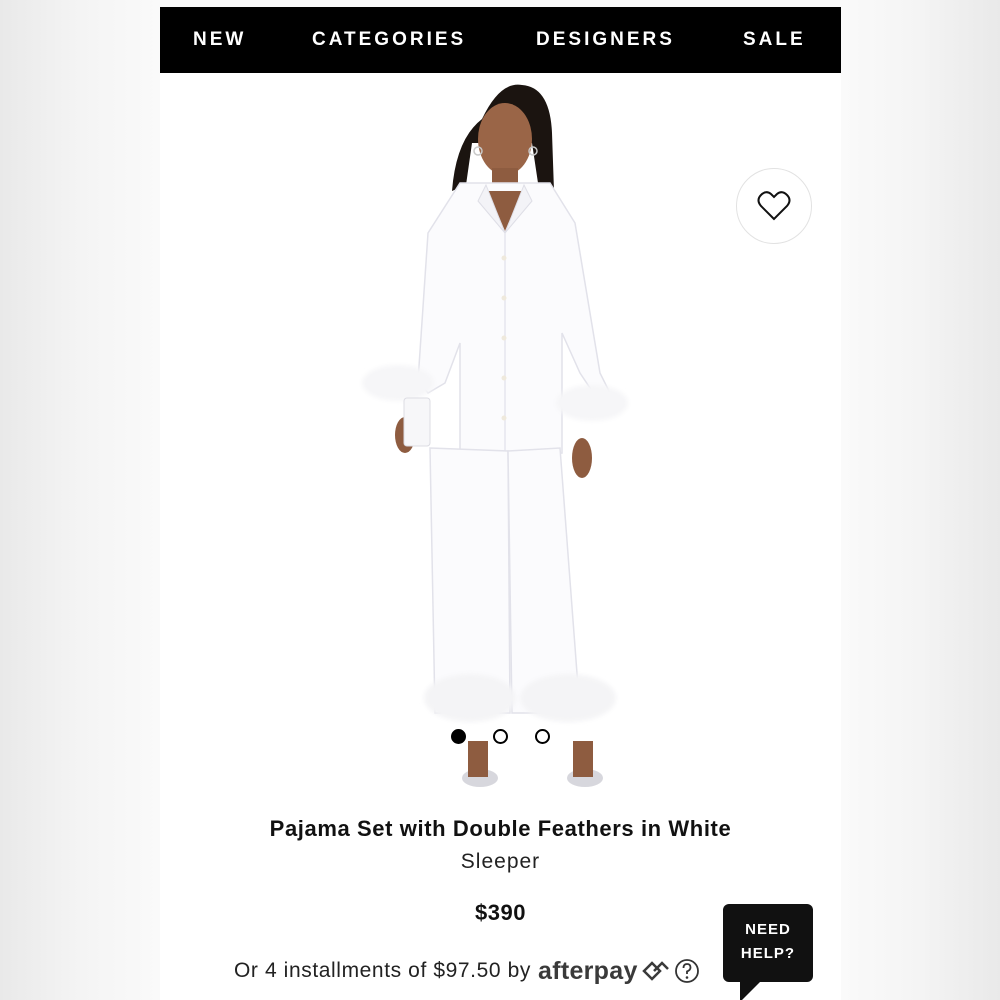  Describe the element at coordinates (768, 943) in the screenshot. I see `need-help-button: NEED HELP?` at that location.